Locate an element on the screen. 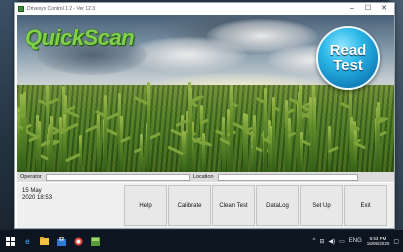 Image resolution: width=403 pixels, height=252 pixels. system-tray: ^ ⊟ ◀) ▭ ENG 6:53 PM 15/05/2020 ▢ is located at coordinates (354, 241).